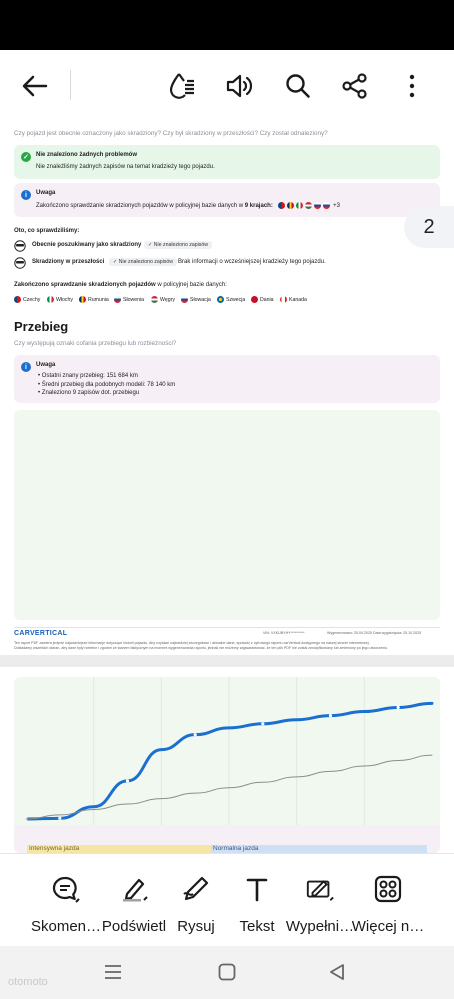 Image resolution: width=454 pixels, height=999 pixels. I want to click on country-item: Dania, so click(262, 299).